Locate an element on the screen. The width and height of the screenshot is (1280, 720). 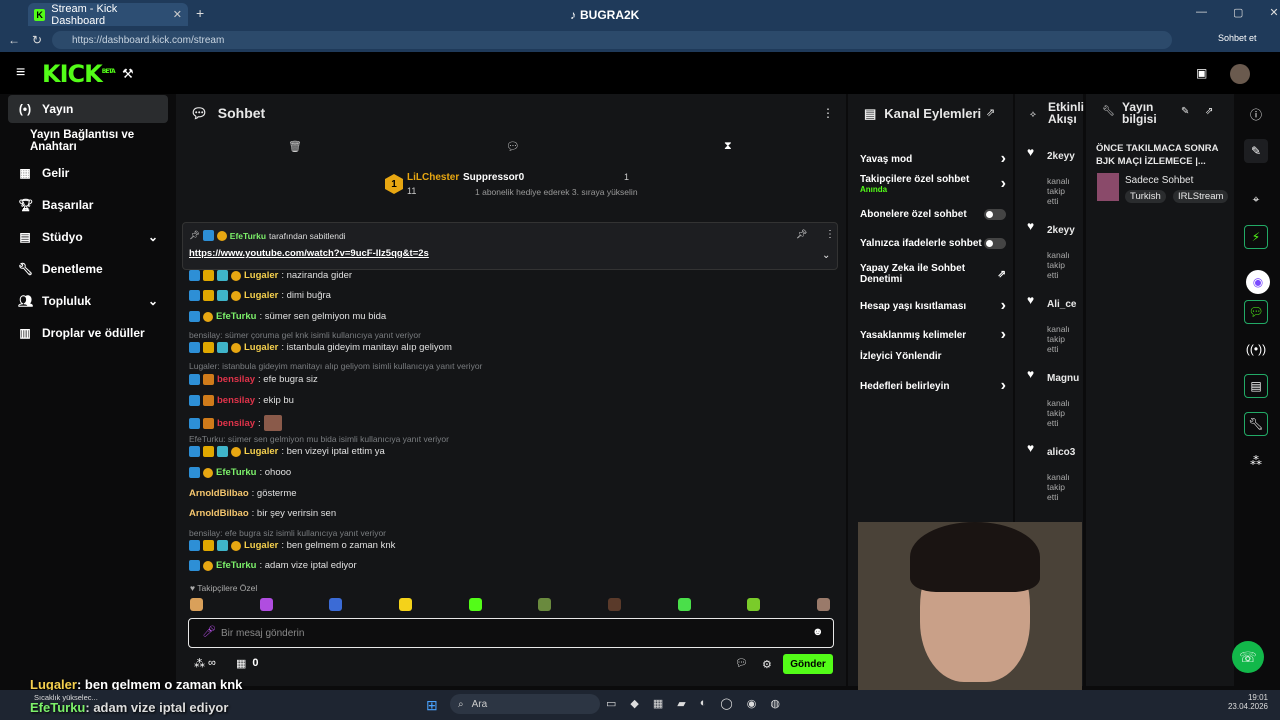
chat-message: bensilay: efe bugra siz is located at coordinates (253, 379).